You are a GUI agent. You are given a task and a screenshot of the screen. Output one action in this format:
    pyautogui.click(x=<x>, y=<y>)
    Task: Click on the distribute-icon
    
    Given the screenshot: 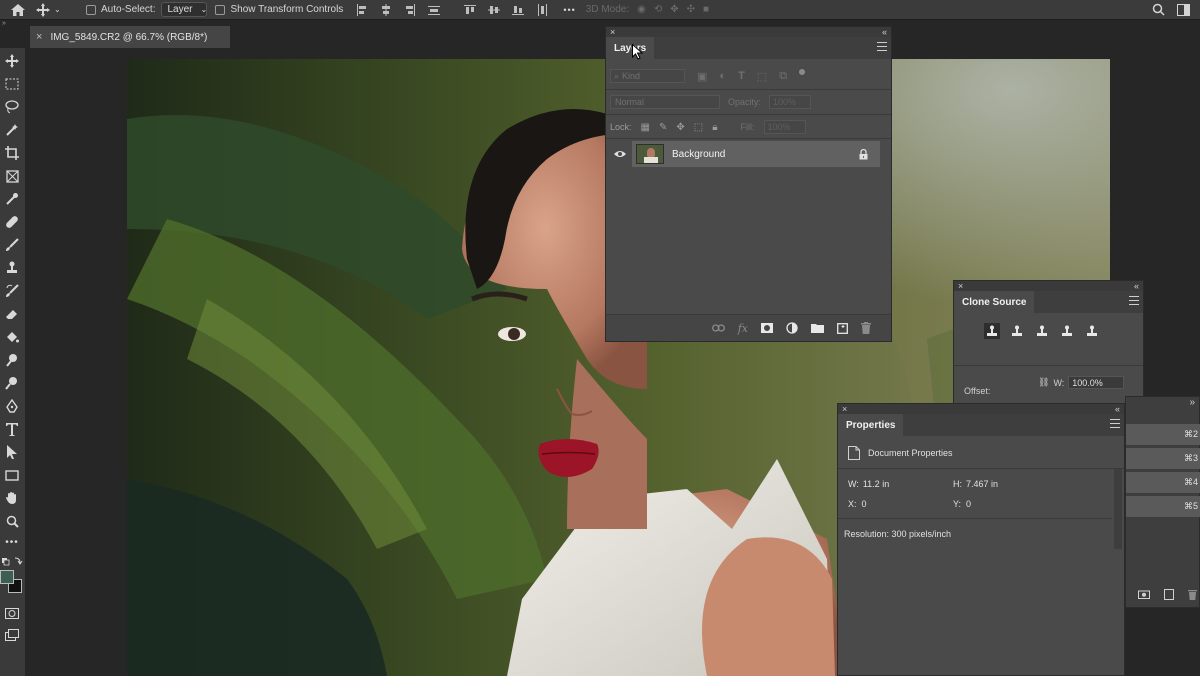 What is the action you would take?
    pyautogui.click(x=434, y=10)
    